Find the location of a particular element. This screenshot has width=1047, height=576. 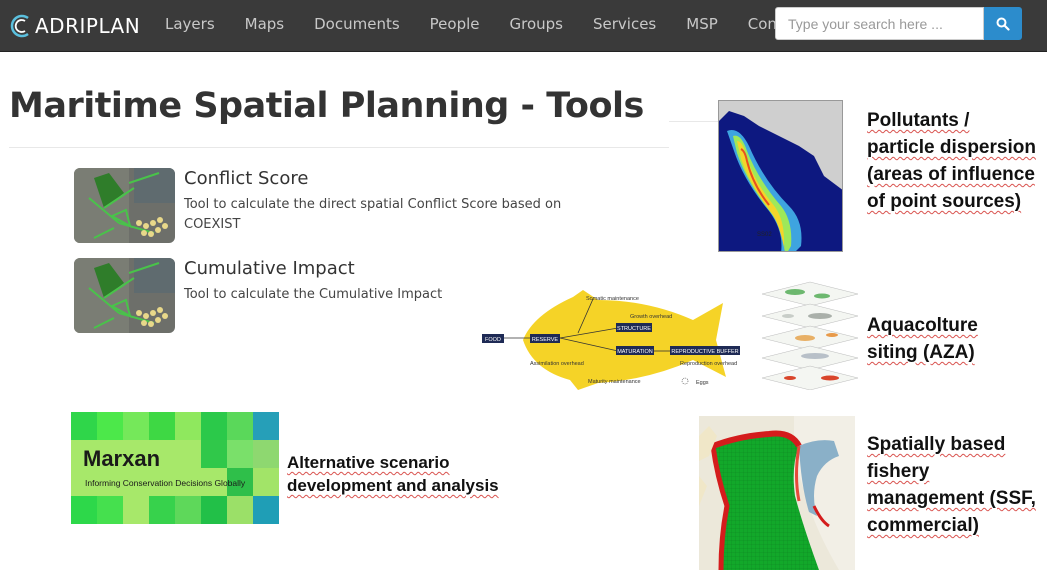

eggs-label: Eggs is located at coordinates (702, 383).